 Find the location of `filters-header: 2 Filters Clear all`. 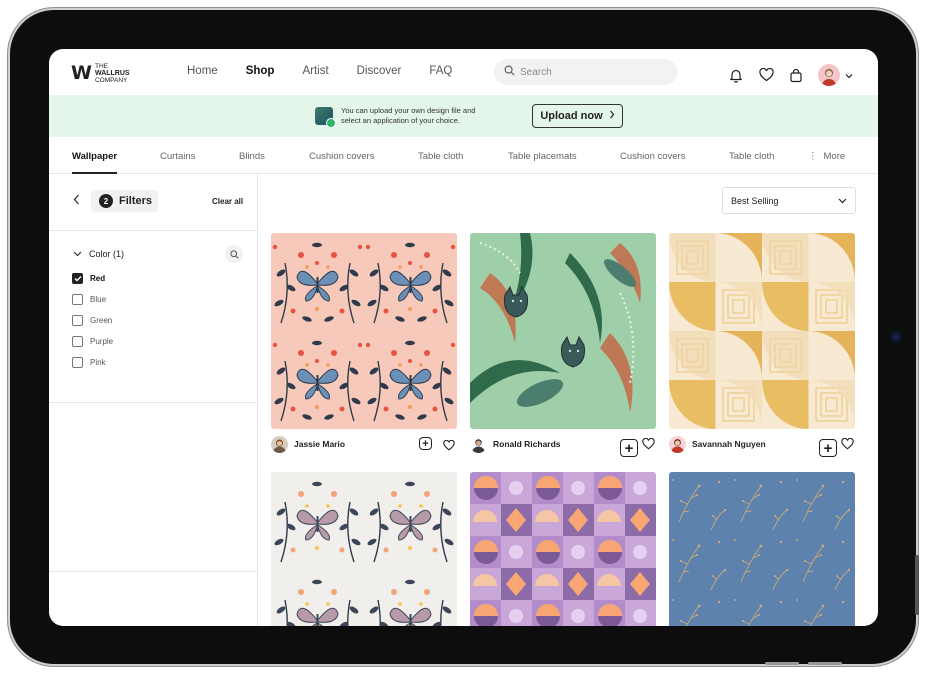

filters-header: 2 Filters Clear all is located at coordinates (153, 202).